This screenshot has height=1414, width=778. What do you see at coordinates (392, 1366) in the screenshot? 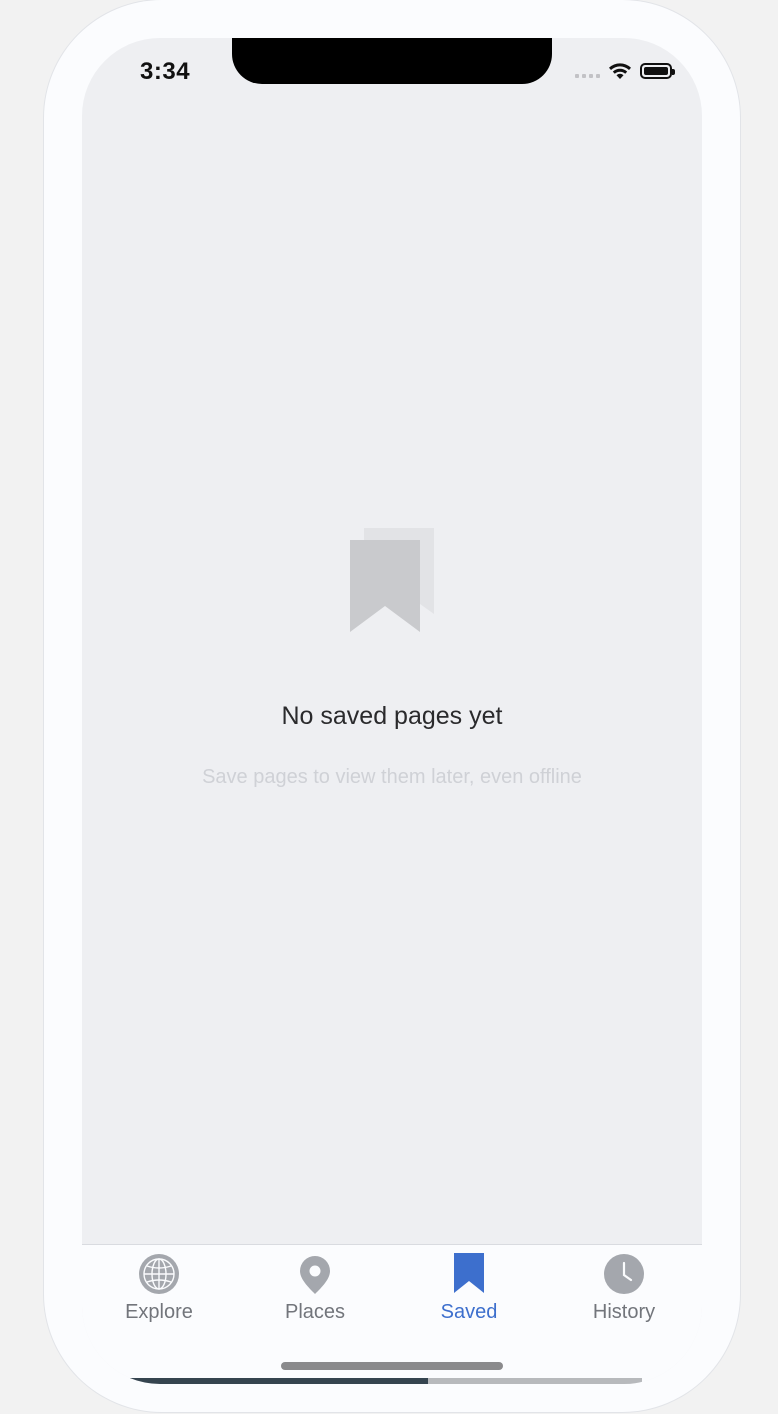
I see `home-indicator` at bounding box center [392, 1366].